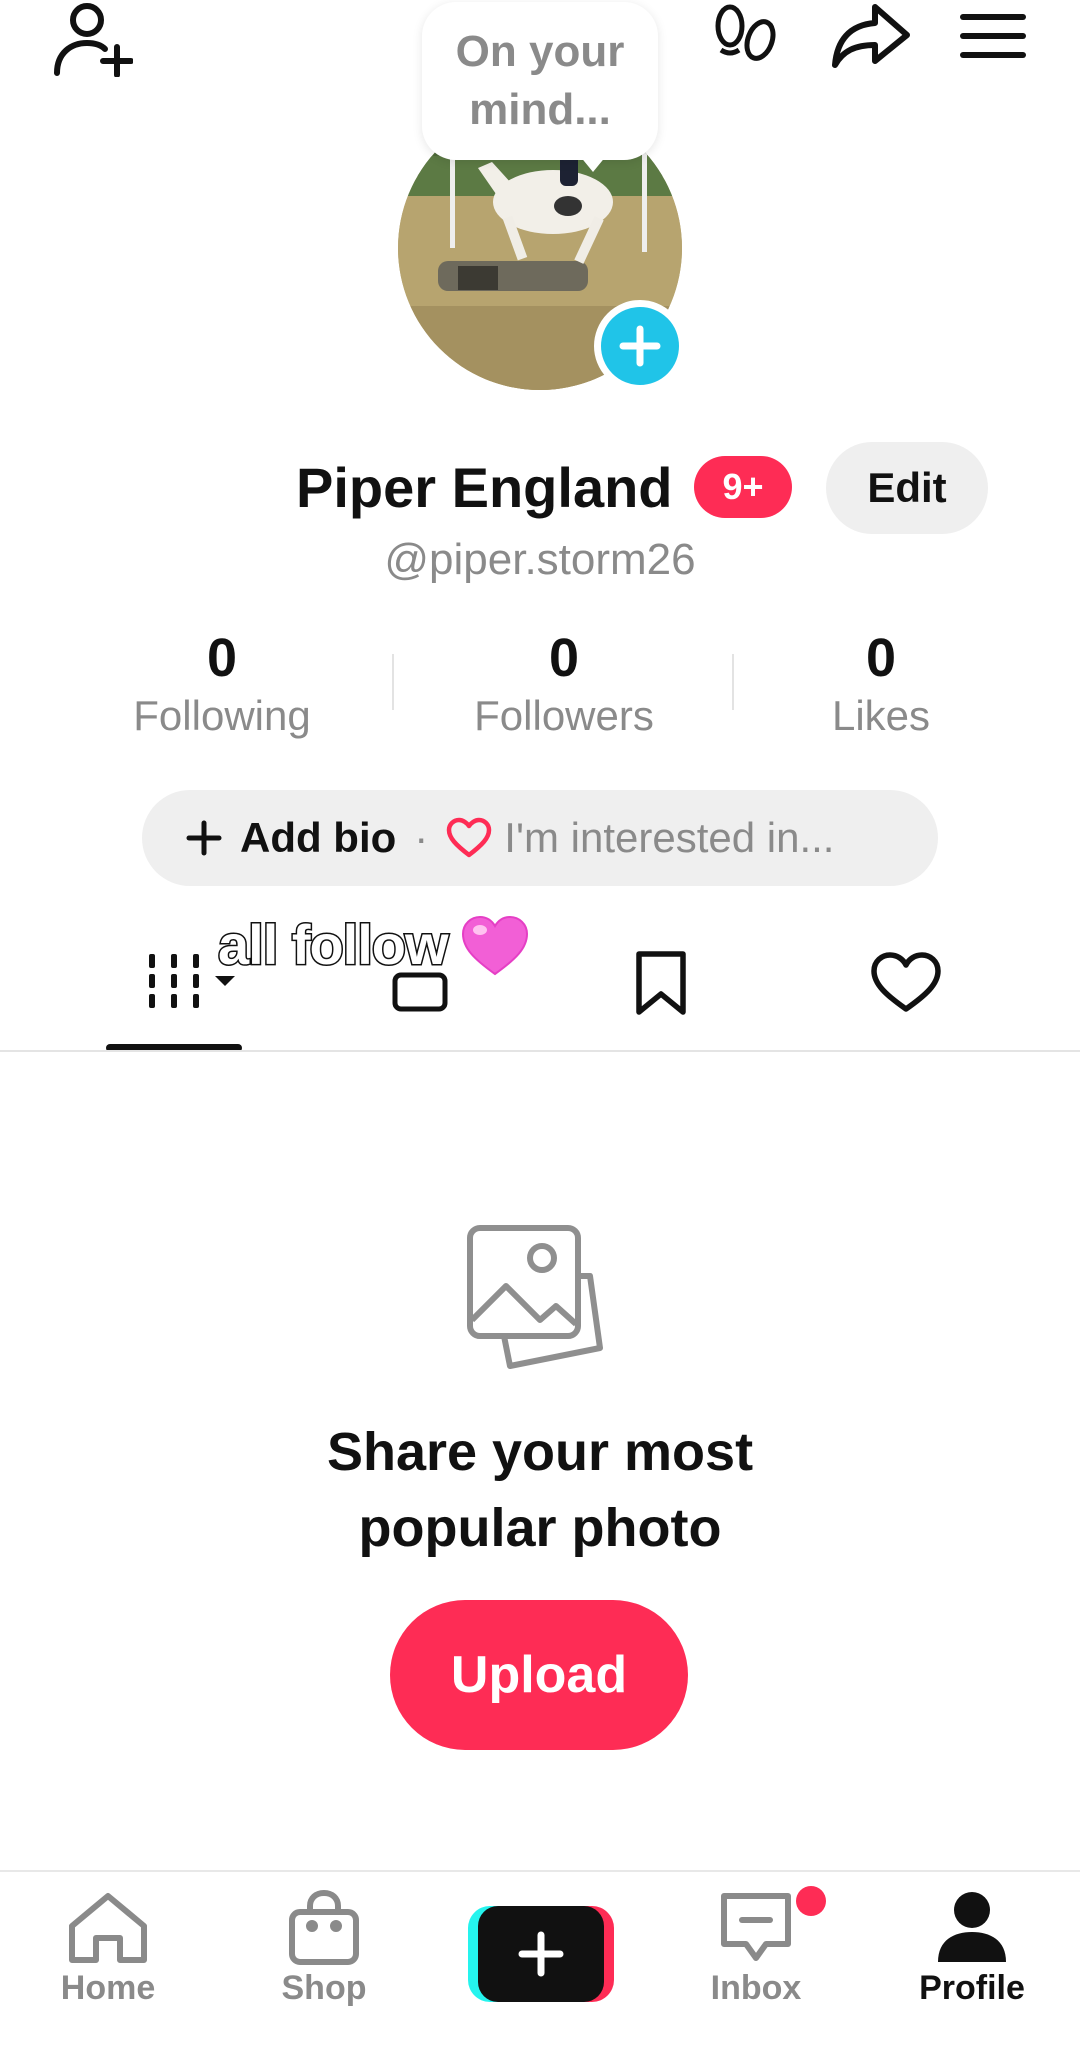  I want to click on add-friend-button, so click(90, 40).